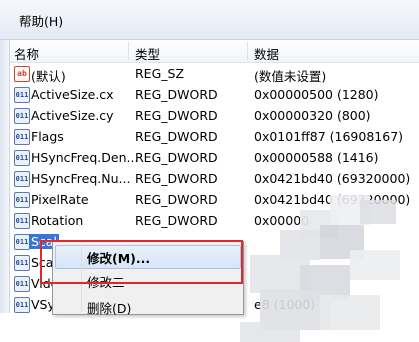  What do you see at coordinates (312, 115) in the screenshot?
I see `value-data: 0x00000320 (800)` at bounding box center [312, 115].